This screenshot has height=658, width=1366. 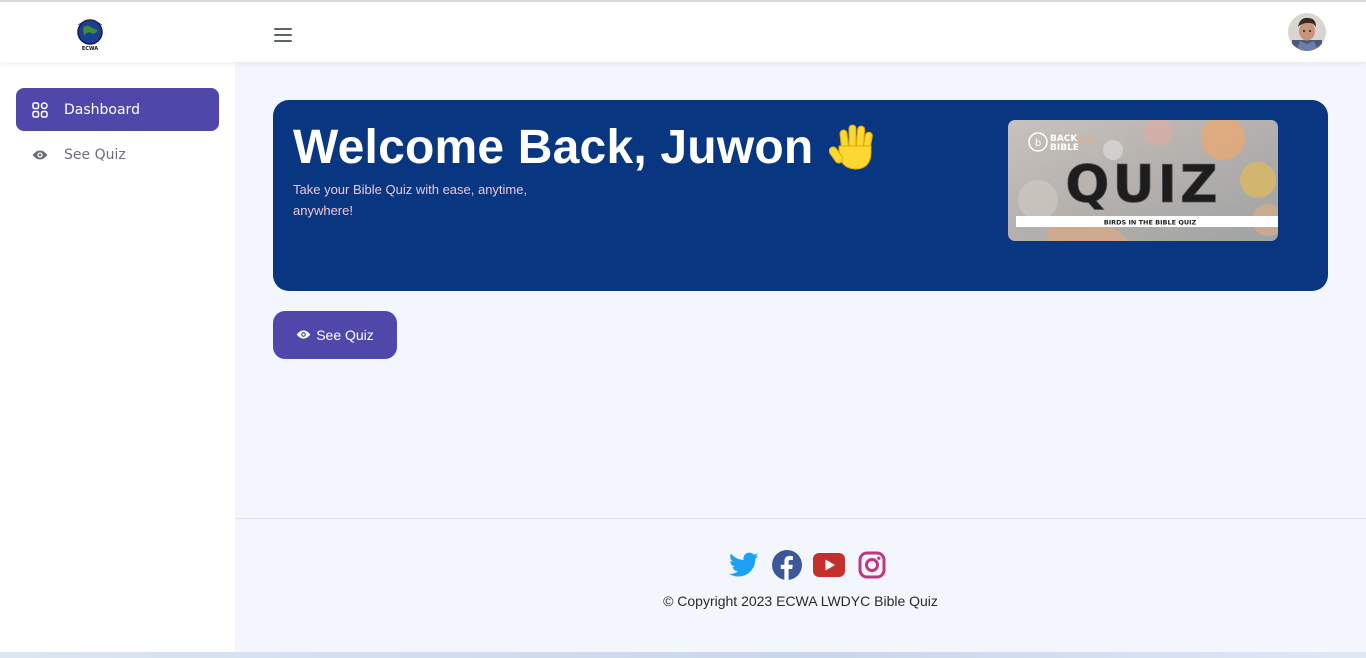 I want to click on sidebar-item-label: Dashboard, so click(x=102, y=109).